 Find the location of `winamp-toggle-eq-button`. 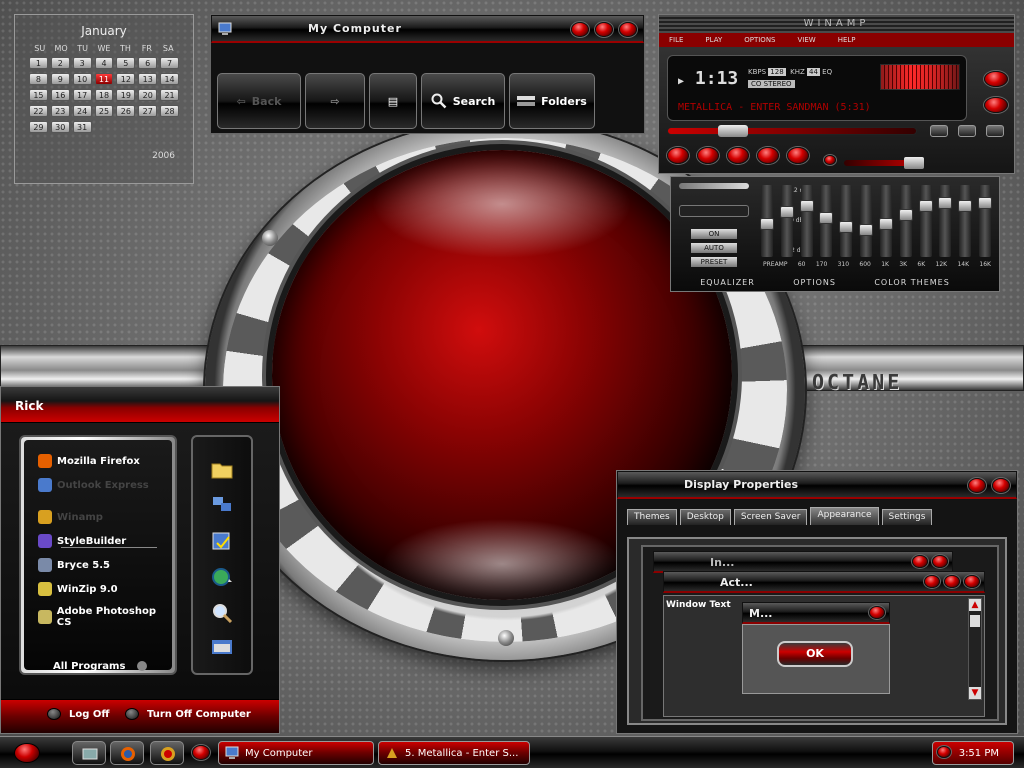

winamp-toggle-eq-button is located at coordinates (996, 79).